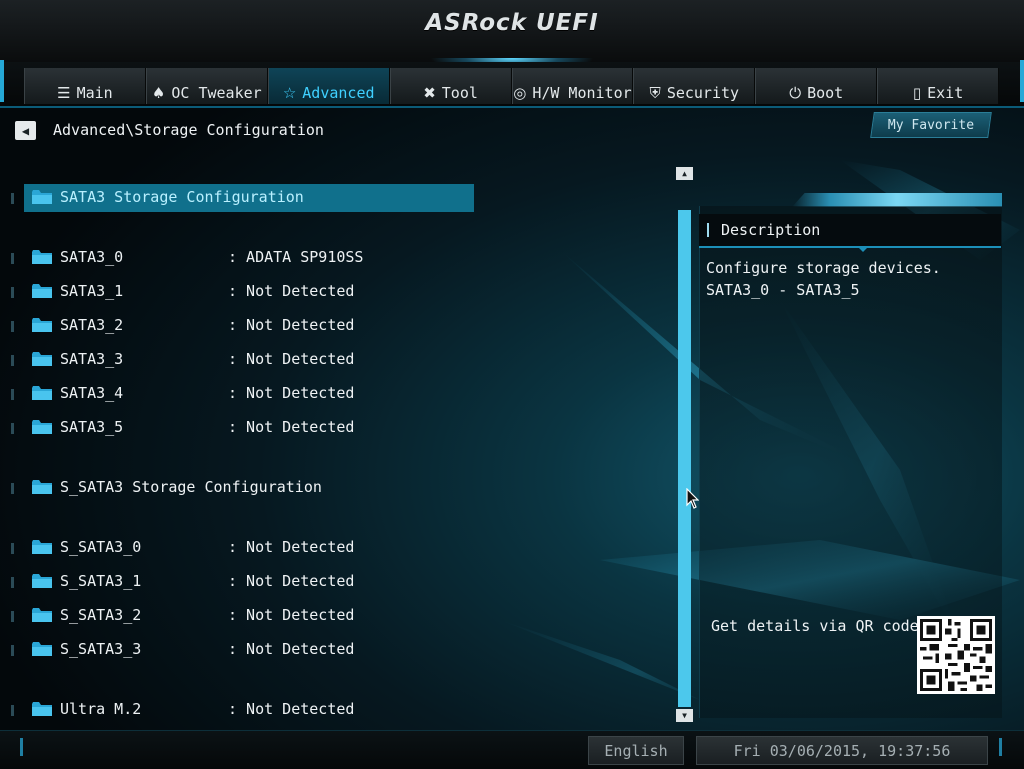 Image resolution: width=1024 pixels, height=769 pixels. Describe the element at coordinates (897, 200) in the screenshot. I see `description-panel-accent` at that location.